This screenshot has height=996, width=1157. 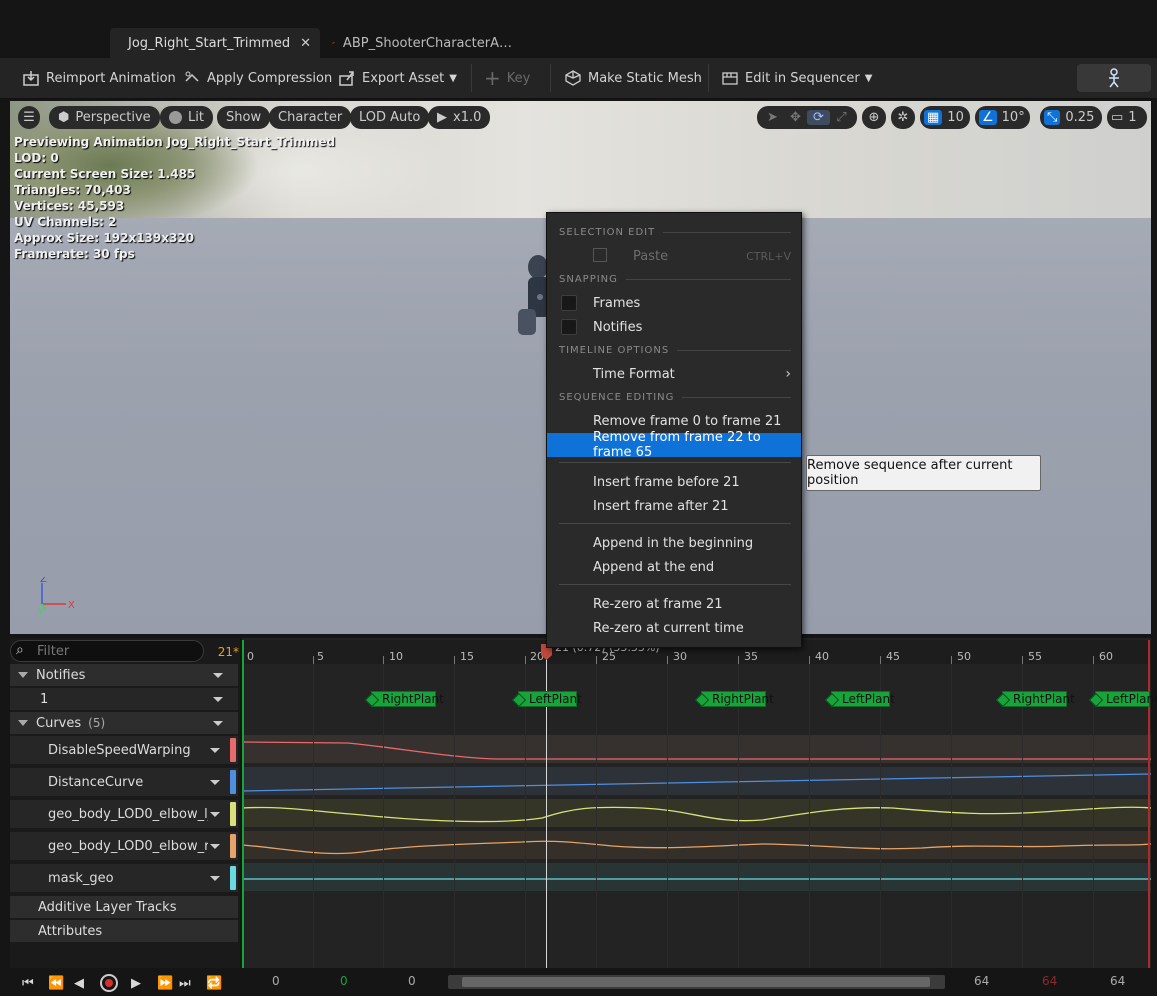 What do you see at coordinates (107, 651) in the screenshot?
I see `filter-input: ⌕ Filter` at bounding box center [107, 651].